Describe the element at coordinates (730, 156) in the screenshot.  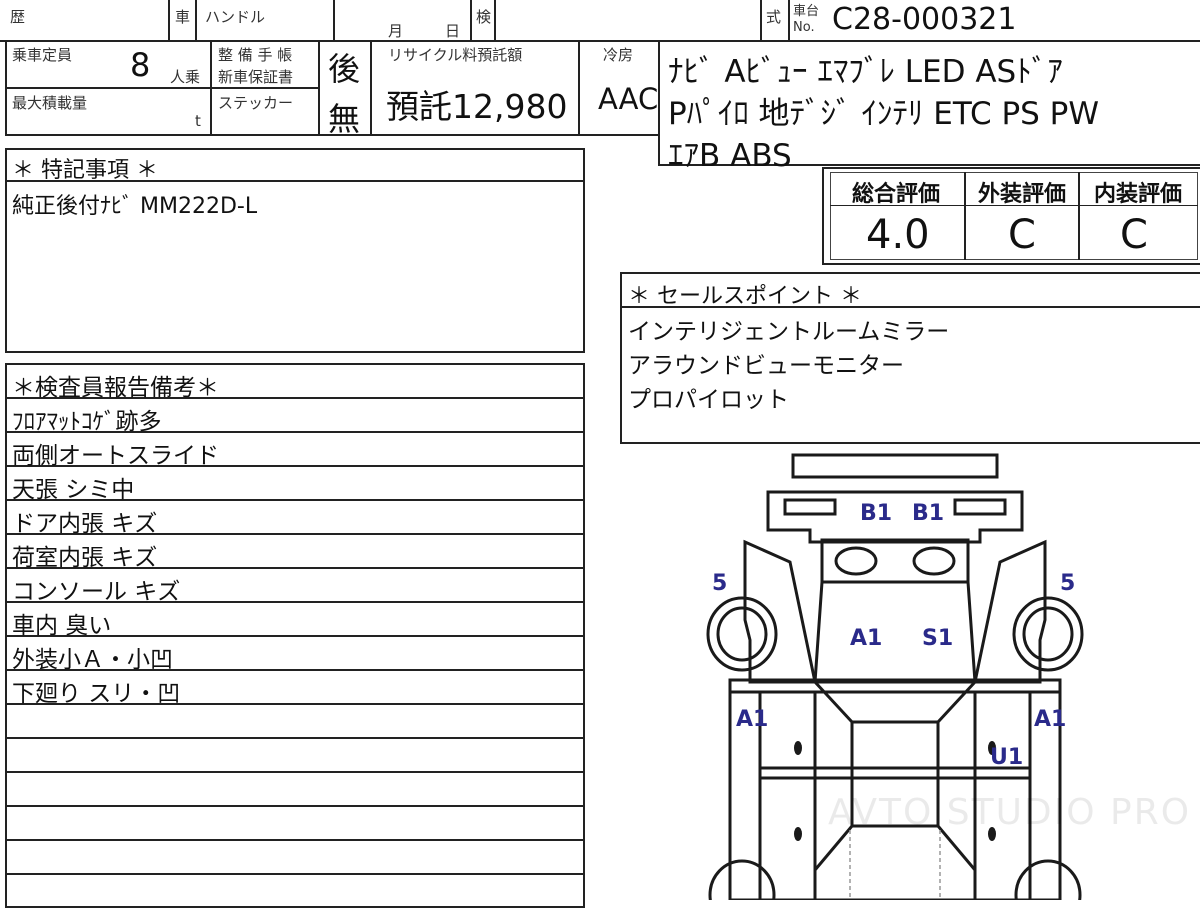
I see `equipment-line-3: ｴｱB ABS` at that location.